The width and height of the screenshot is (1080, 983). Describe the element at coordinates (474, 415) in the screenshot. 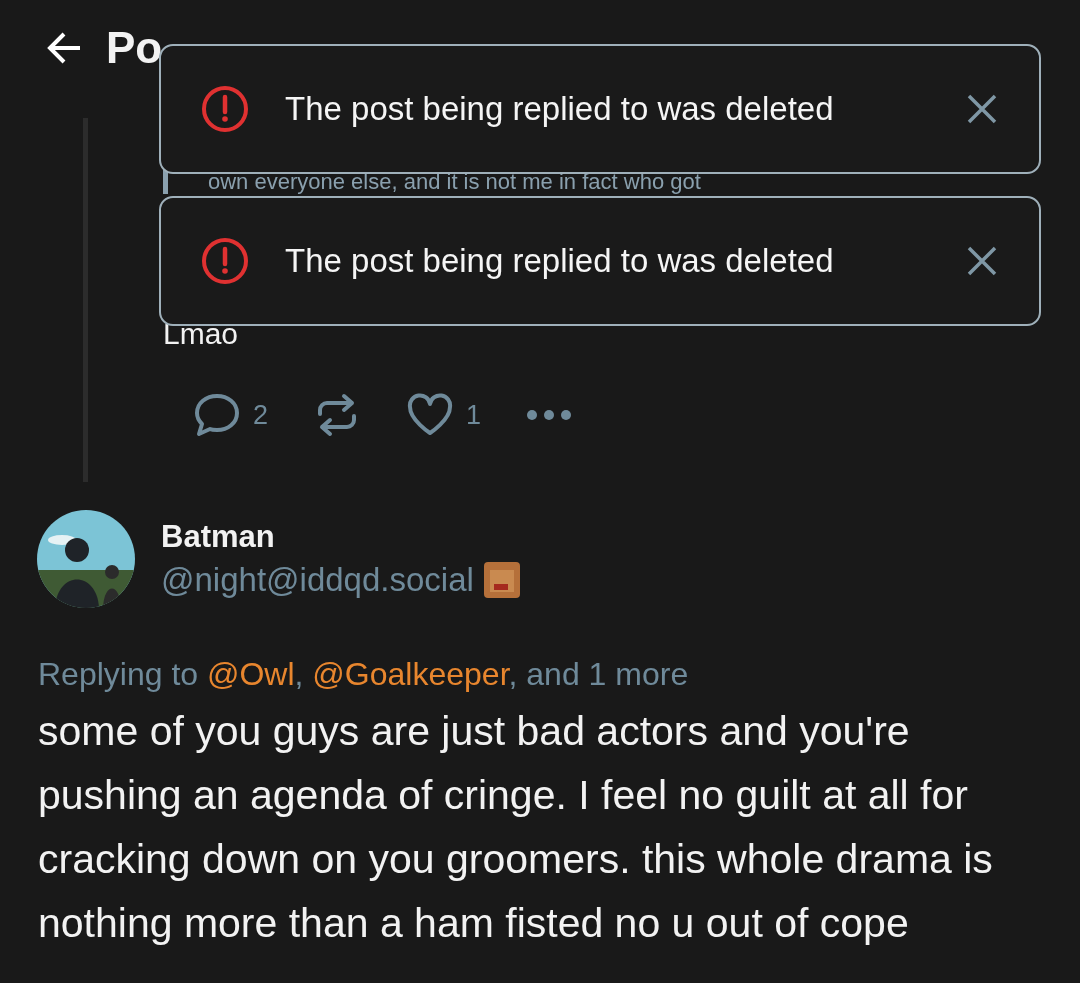

I see `like-count: 1` at that location.